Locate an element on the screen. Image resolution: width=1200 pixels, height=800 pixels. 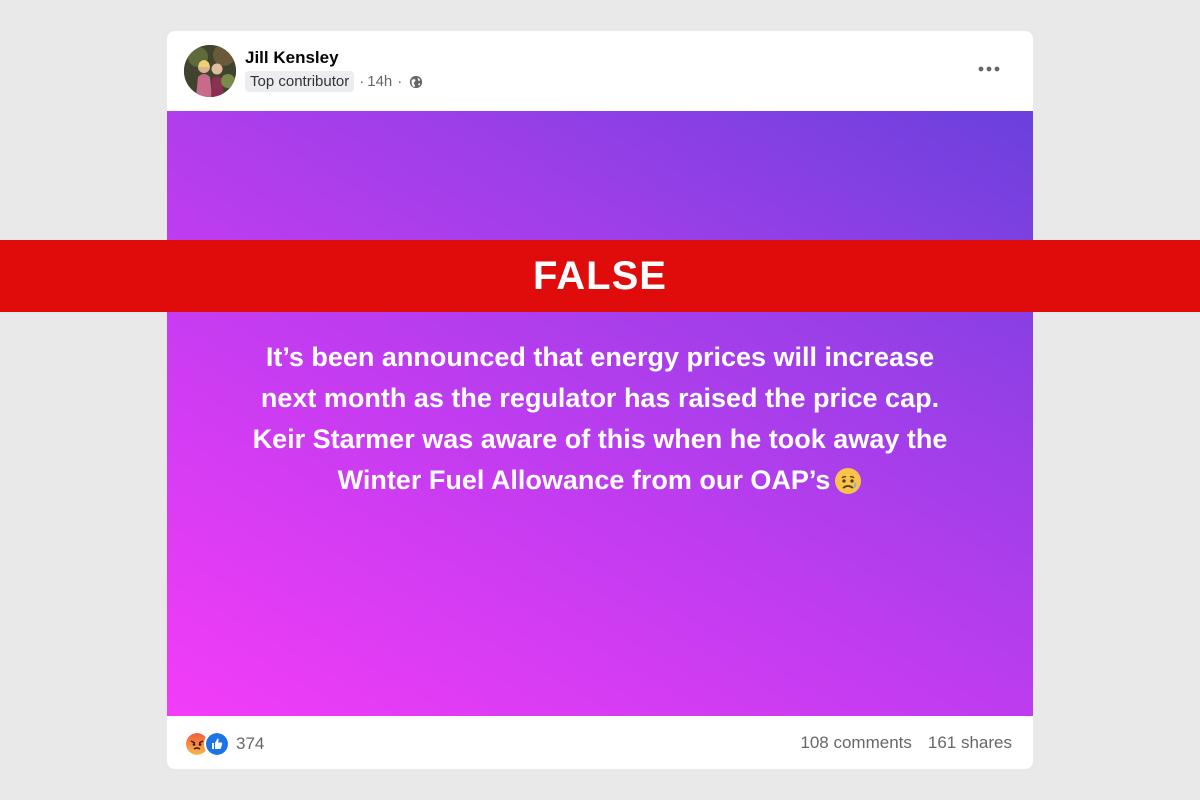
post-footer: 374 108 comments 161 shares is located at coordinates (600, 742).